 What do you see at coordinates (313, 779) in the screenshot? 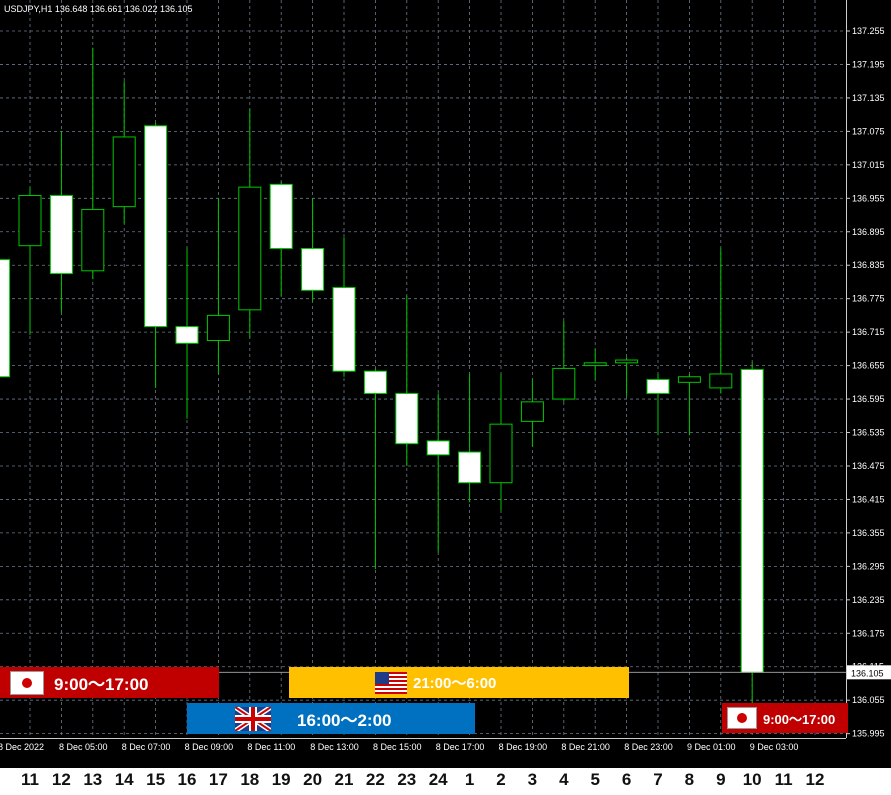
I see `hour-label: 20` at bounding box center [313, 779].